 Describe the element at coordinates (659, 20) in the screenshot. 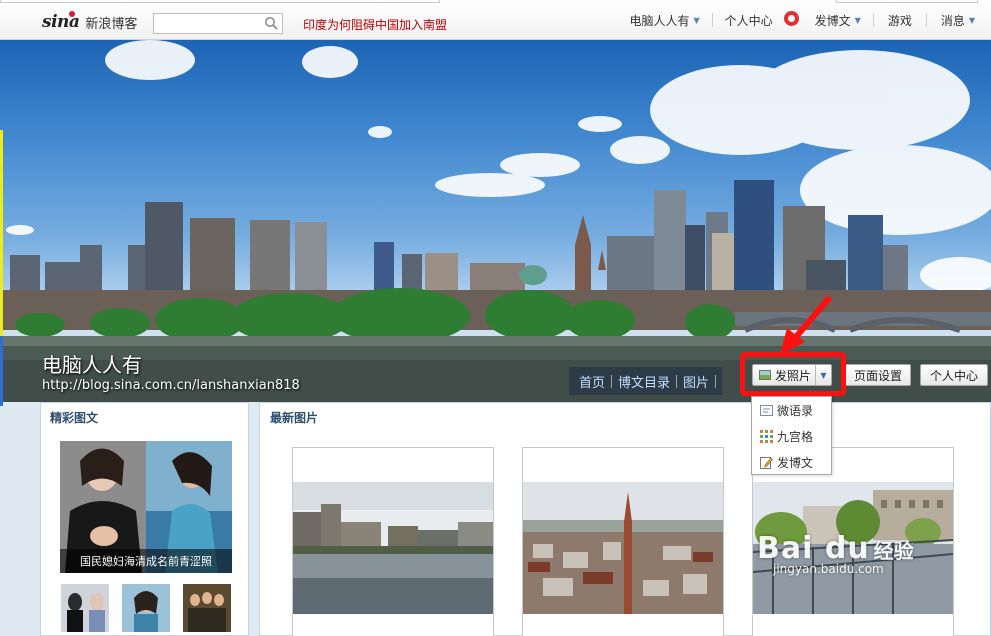

I see `nav-blog-owner-label: 电脑人人有` at that location.